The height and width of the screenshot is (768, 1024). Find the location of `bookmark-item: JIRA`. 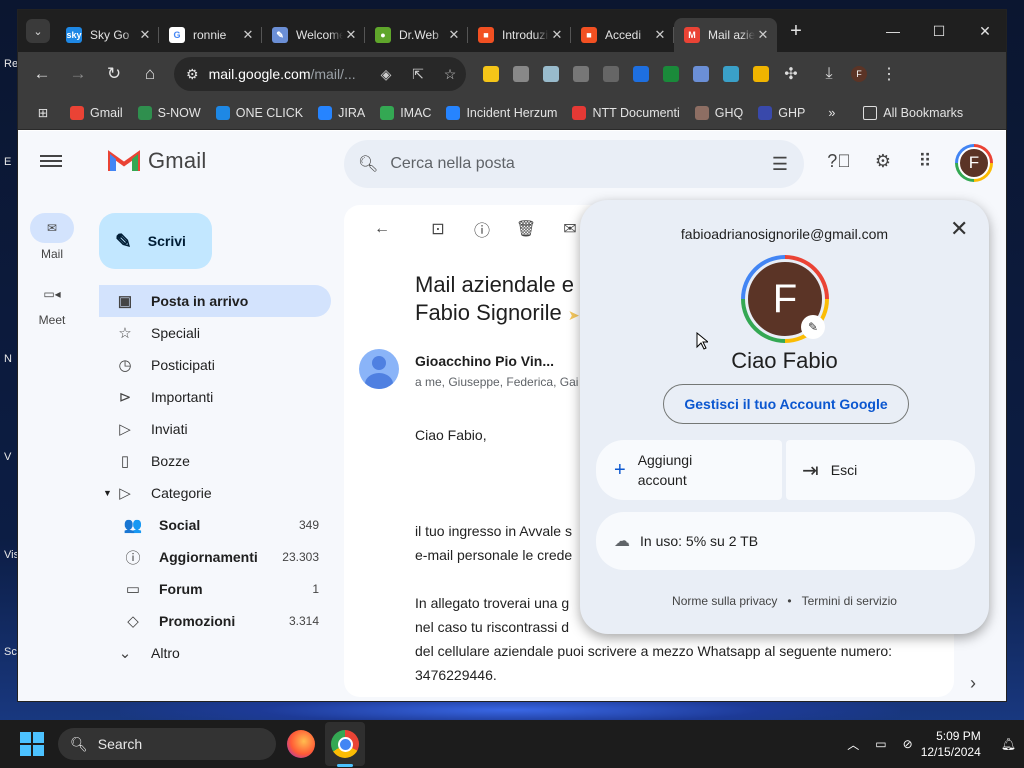

bookmark-item: JIRA is located at coordinates (341, 112).